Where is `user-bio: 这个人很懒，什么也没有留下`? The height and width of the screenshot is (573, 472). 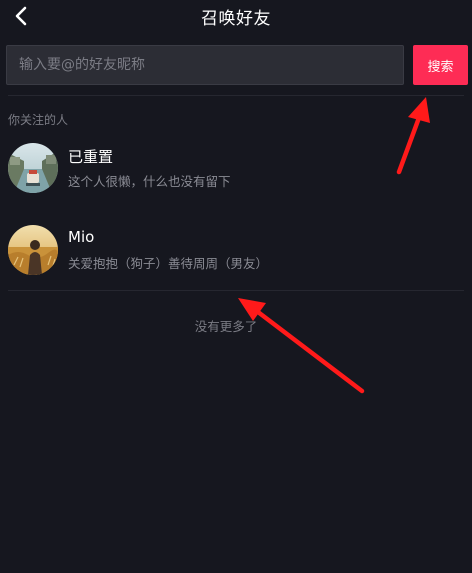 user-bio: 这个人很懒，什么也没有留下 is located at coordinates (149, 181).